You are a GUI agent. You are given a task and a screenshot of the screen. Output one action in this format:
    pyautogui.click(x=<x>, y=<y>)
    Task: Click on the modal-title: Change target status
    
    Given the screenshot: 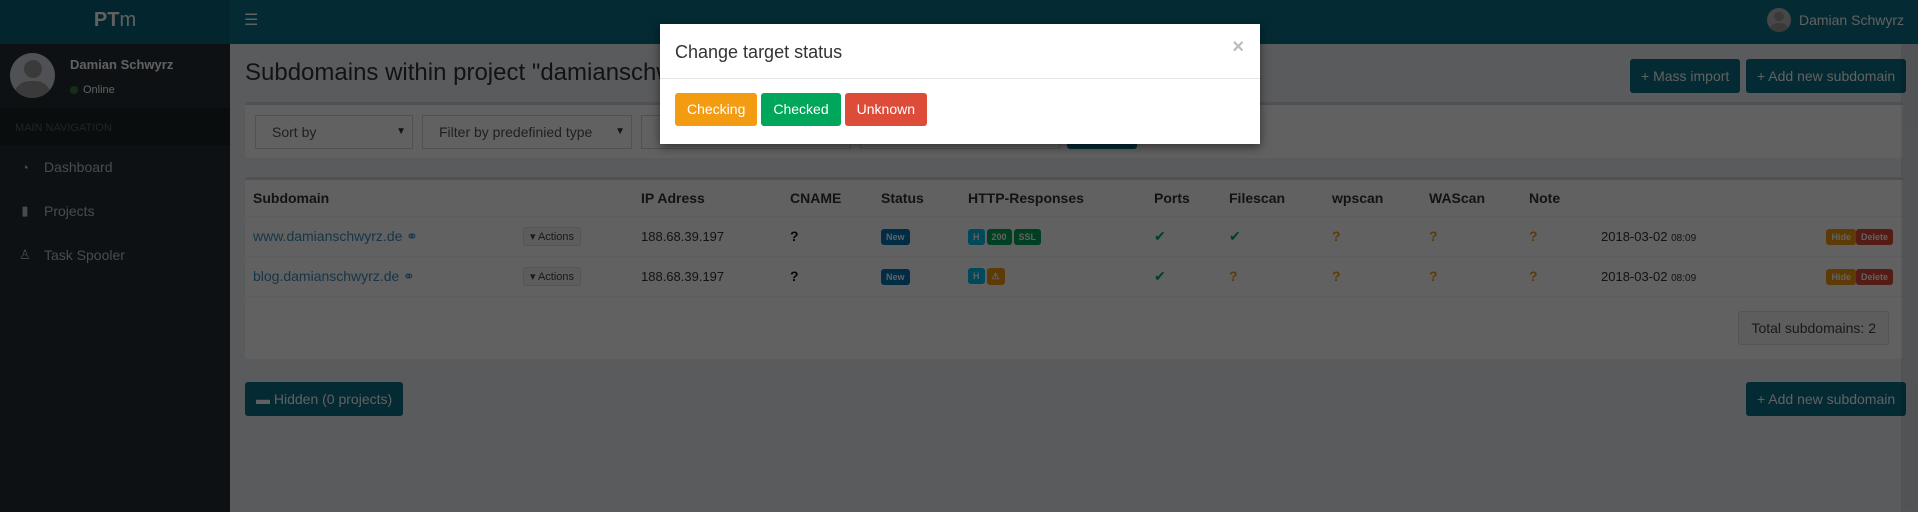 What is the action you would take?
    pyautogui.click(x=759, y=52)
    